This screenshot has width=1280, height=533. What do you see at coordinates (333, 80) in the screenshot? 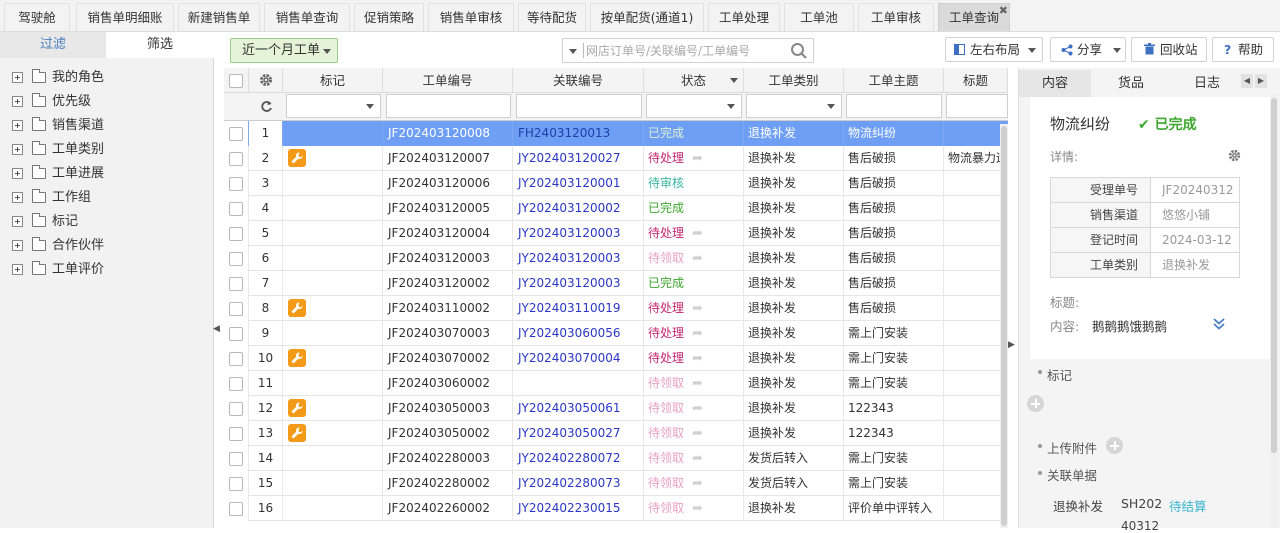
I see `col-mark: 标记` at bounding box center [333, 80].